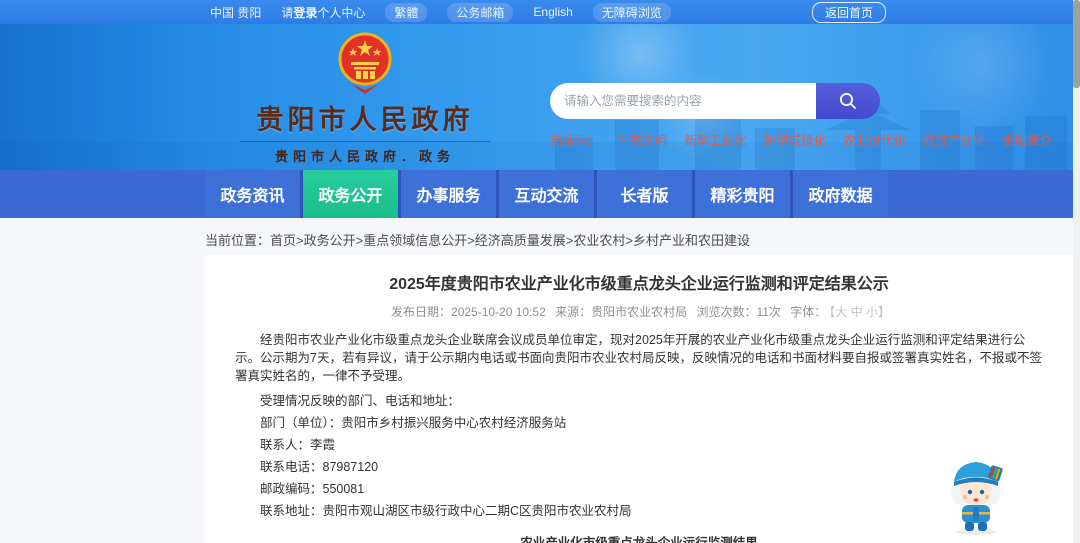 This screenshot has height=543, width=1080. Describe the element at coordinates (468, 312) in the screenshot. I see `publish-date: 发布日期：2025-10-20 10:52` at that location.